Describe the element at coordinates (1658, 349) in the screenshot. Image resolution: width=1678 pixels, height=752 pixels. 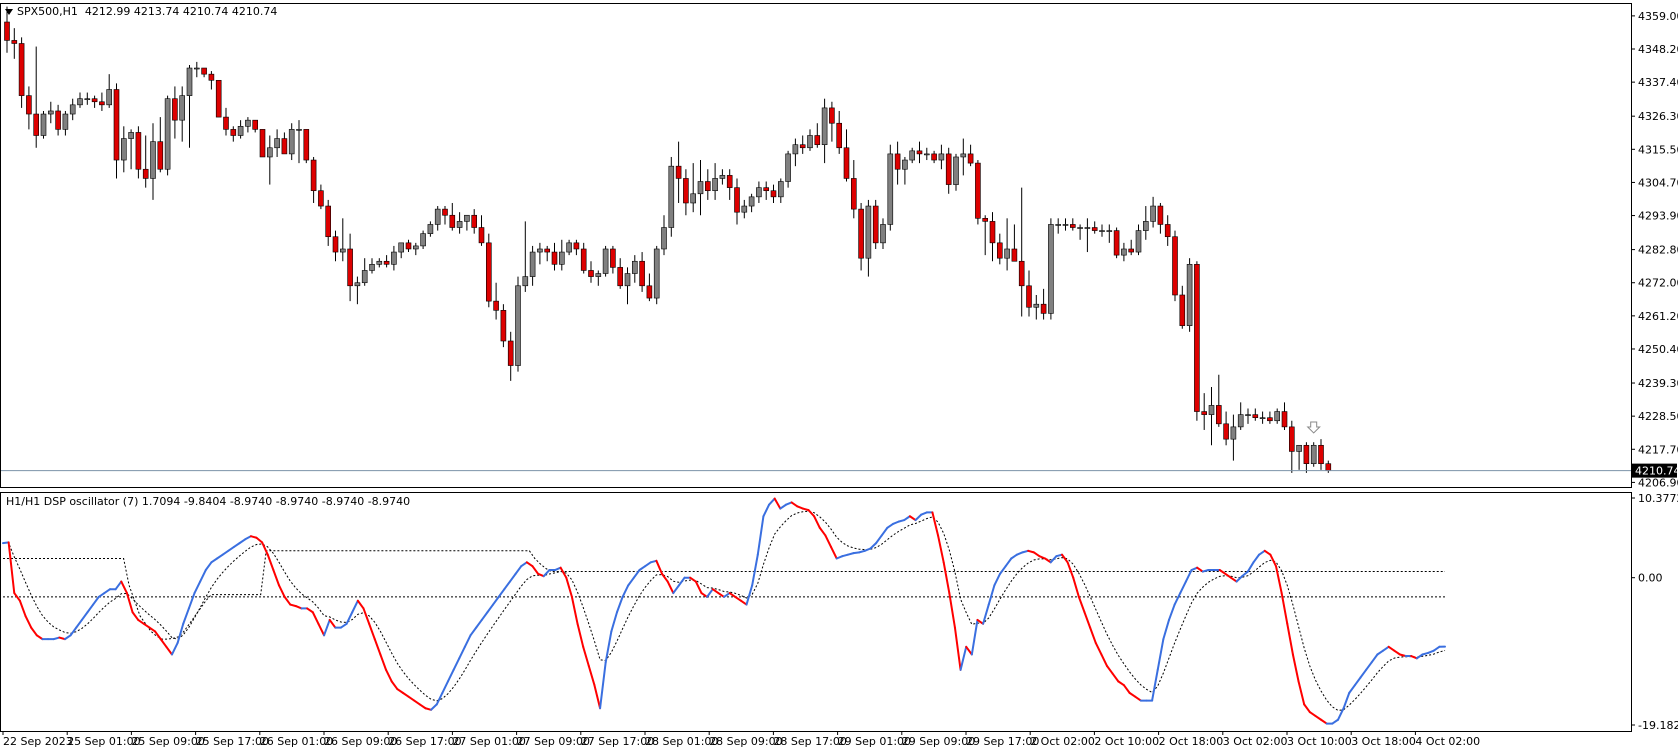
I see `y-tick-label: 4250.40` at that location.